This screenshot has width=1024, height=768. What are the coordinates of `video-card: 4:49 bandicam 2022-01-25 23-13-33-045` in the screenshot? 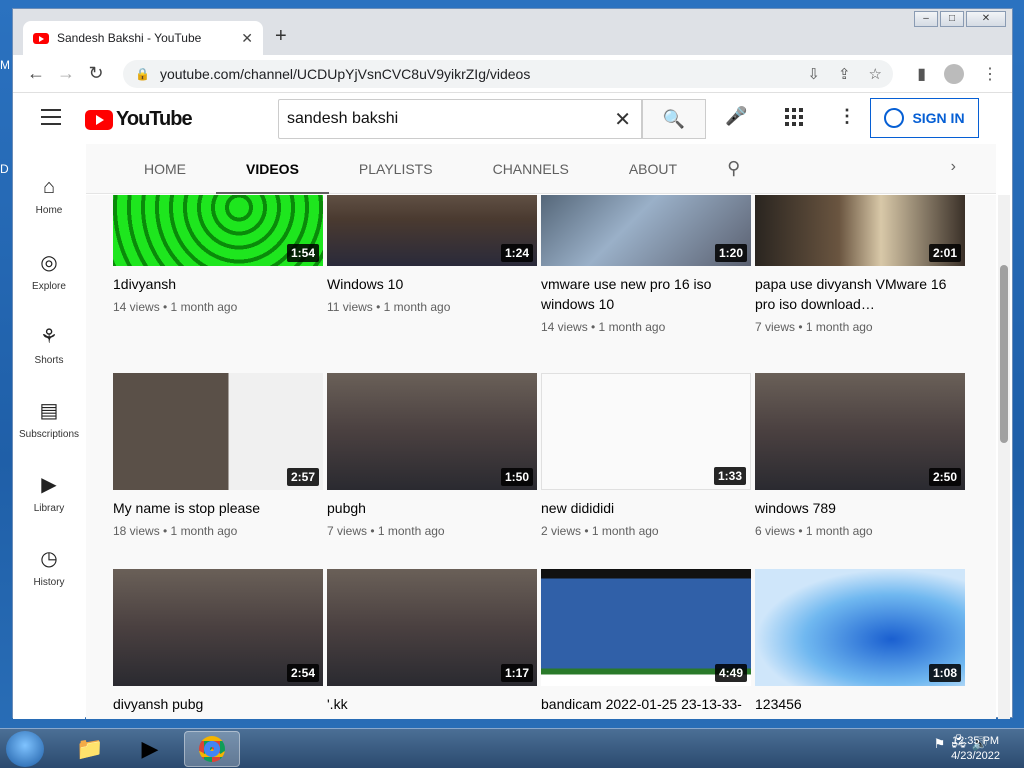 It's located at (646, 644).